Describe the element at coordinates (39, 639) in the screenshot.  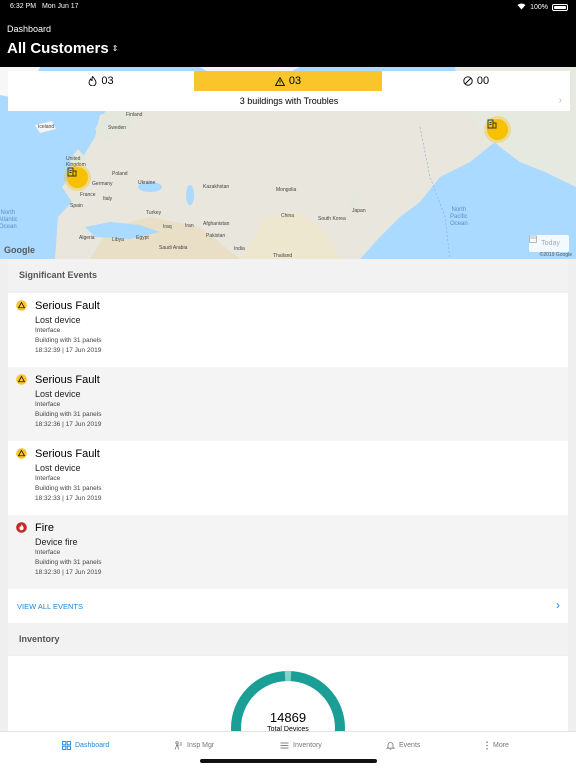
I see `section-title: Inventory` at that location.